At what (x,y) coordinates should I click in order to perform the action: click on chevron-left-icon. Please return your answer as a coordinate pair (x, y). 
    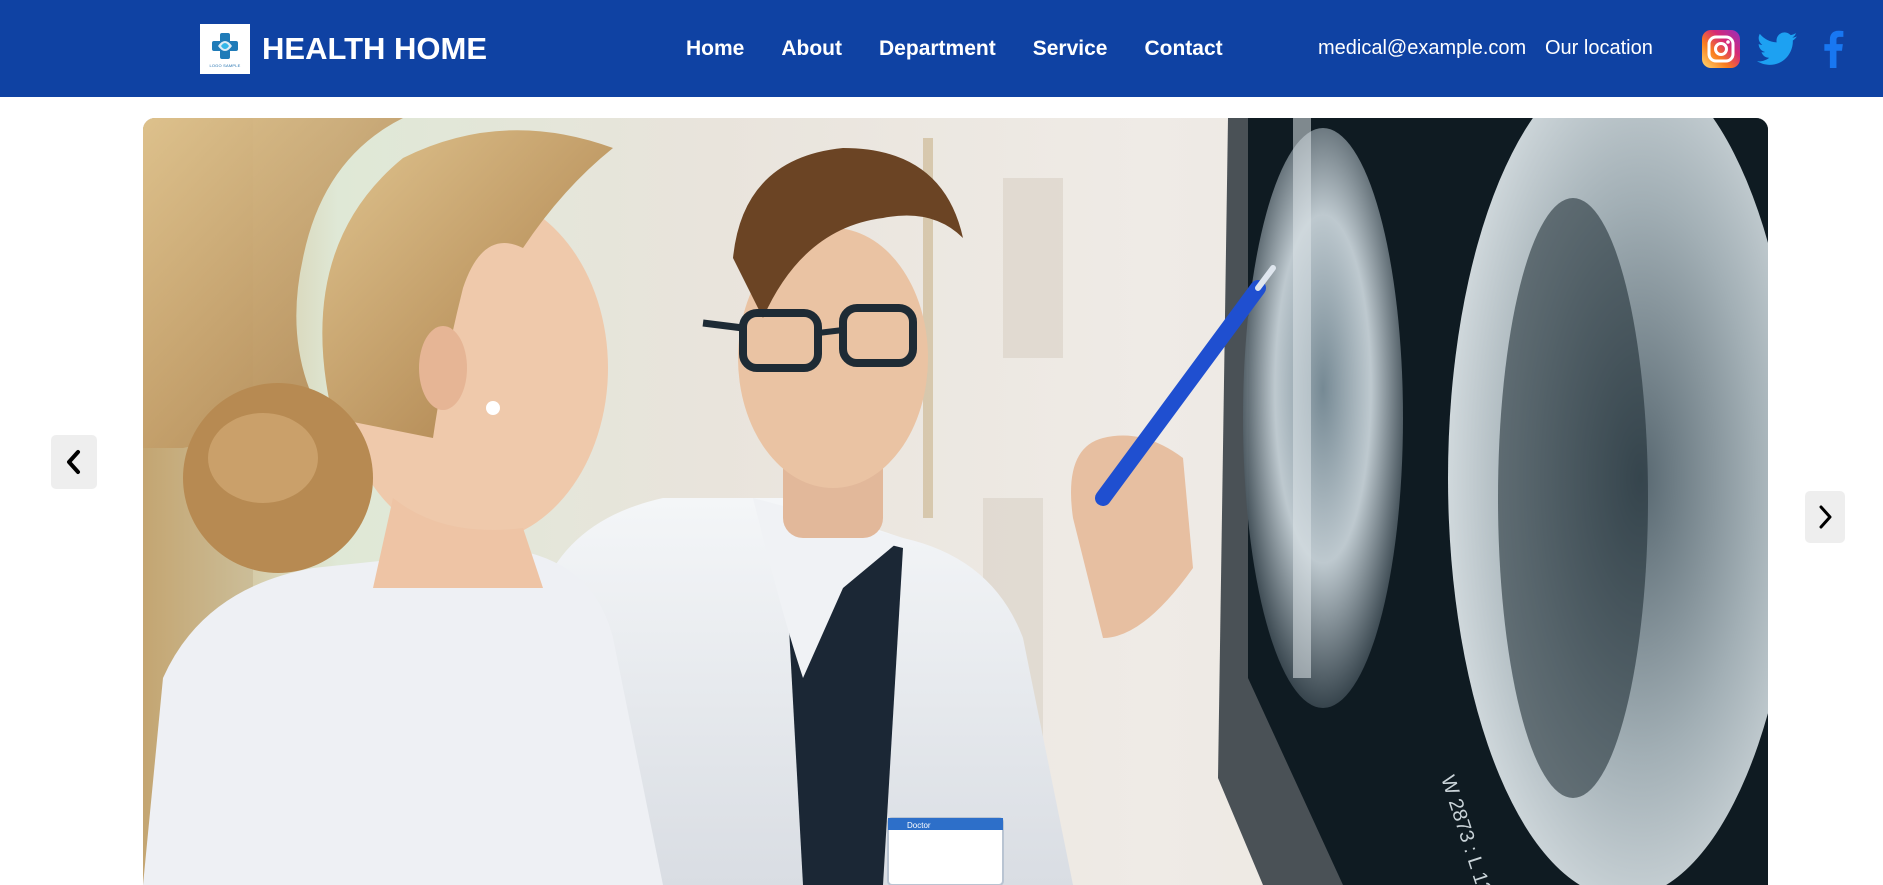
    Looking at the image, I should click on (73, 462).